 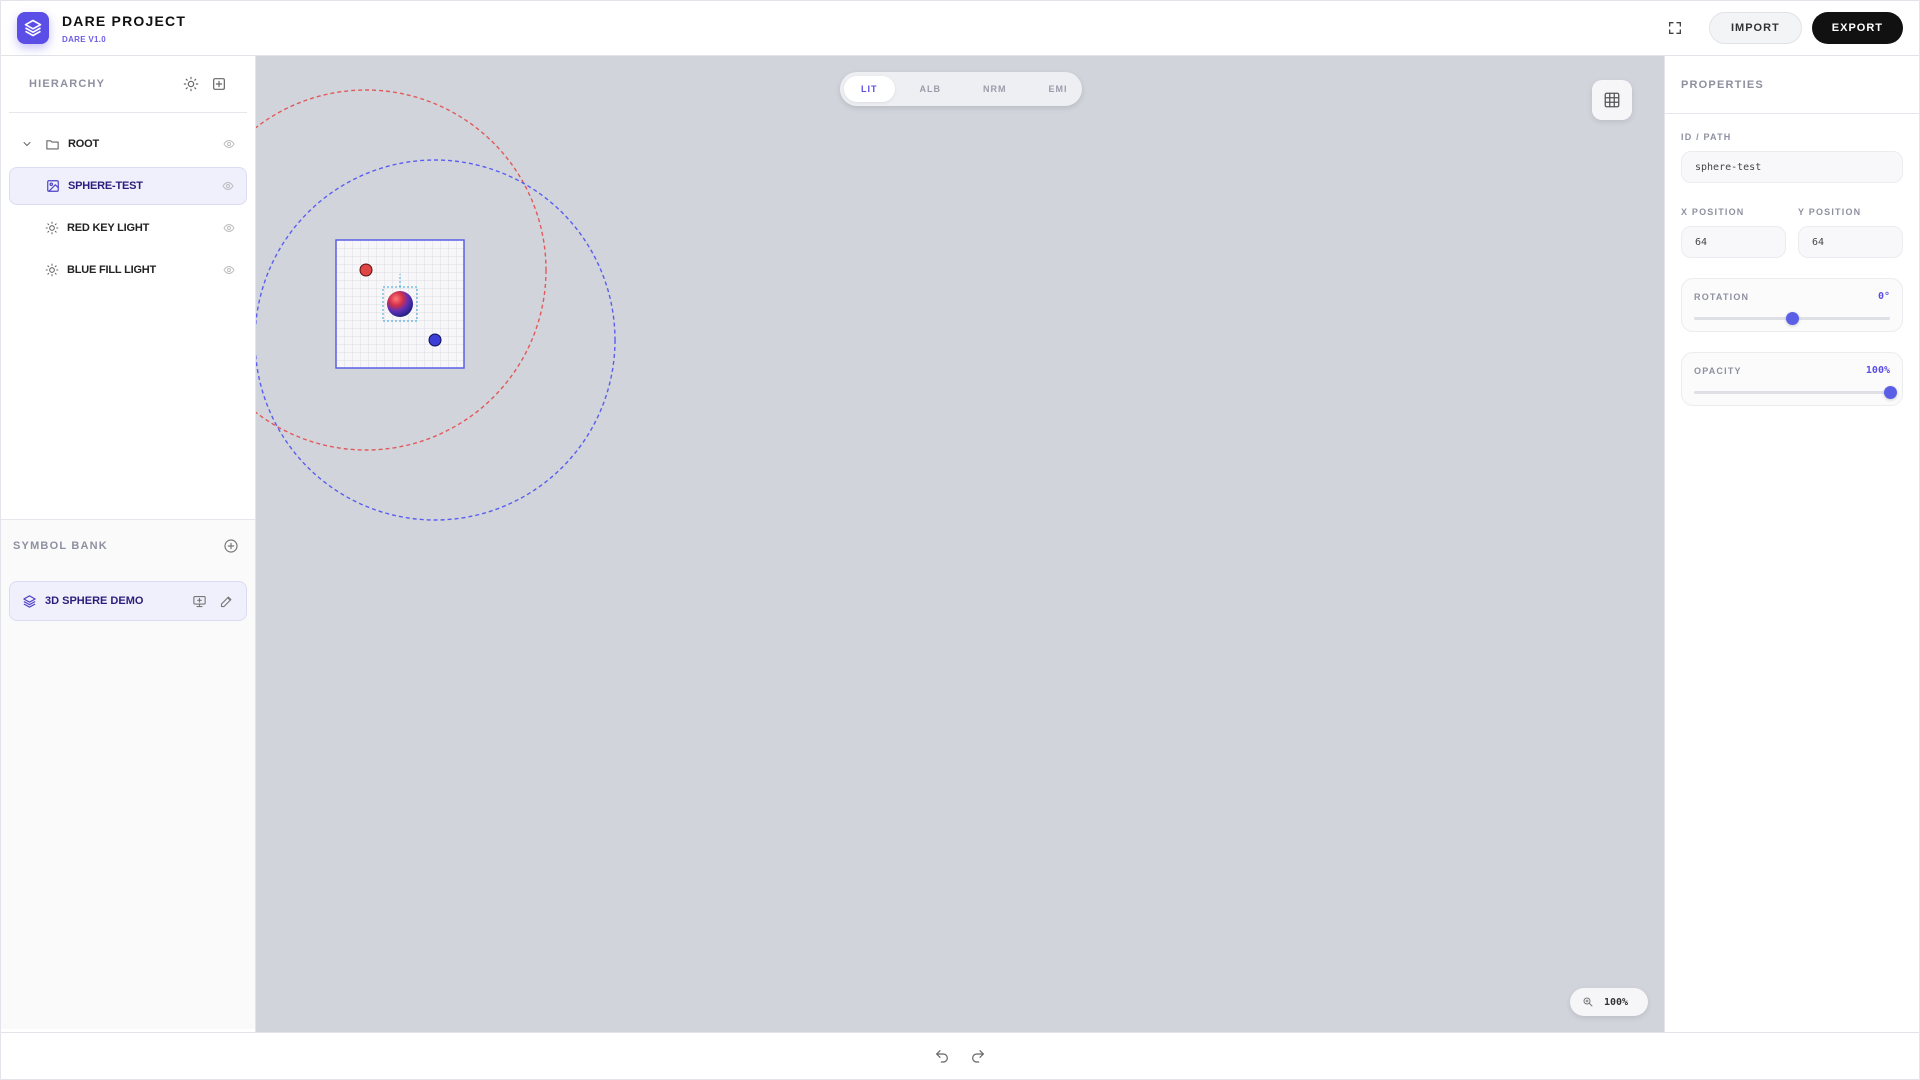 I want to click on x-position-label: X POSITION, so click(x=1713, y=212).